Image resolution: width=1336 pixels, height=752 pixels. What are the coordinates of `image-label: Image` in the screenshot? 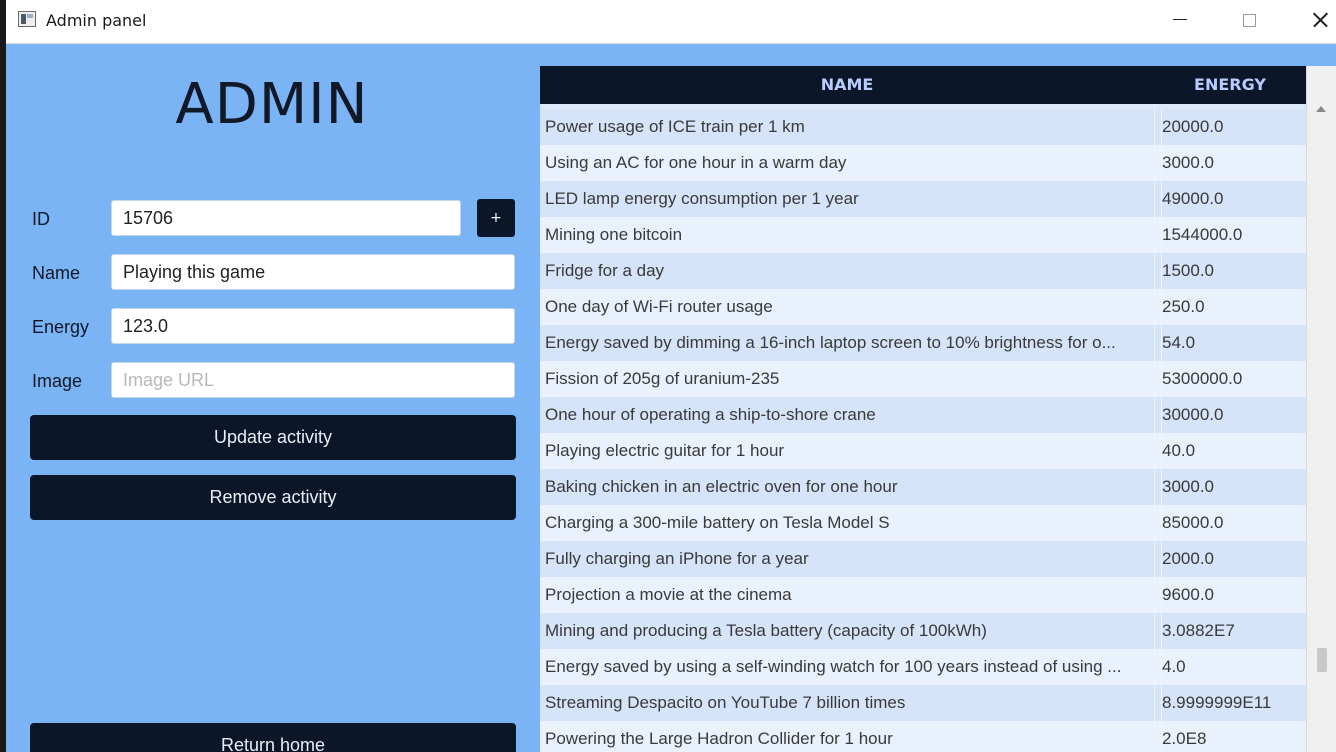 It's located at (57, 381).